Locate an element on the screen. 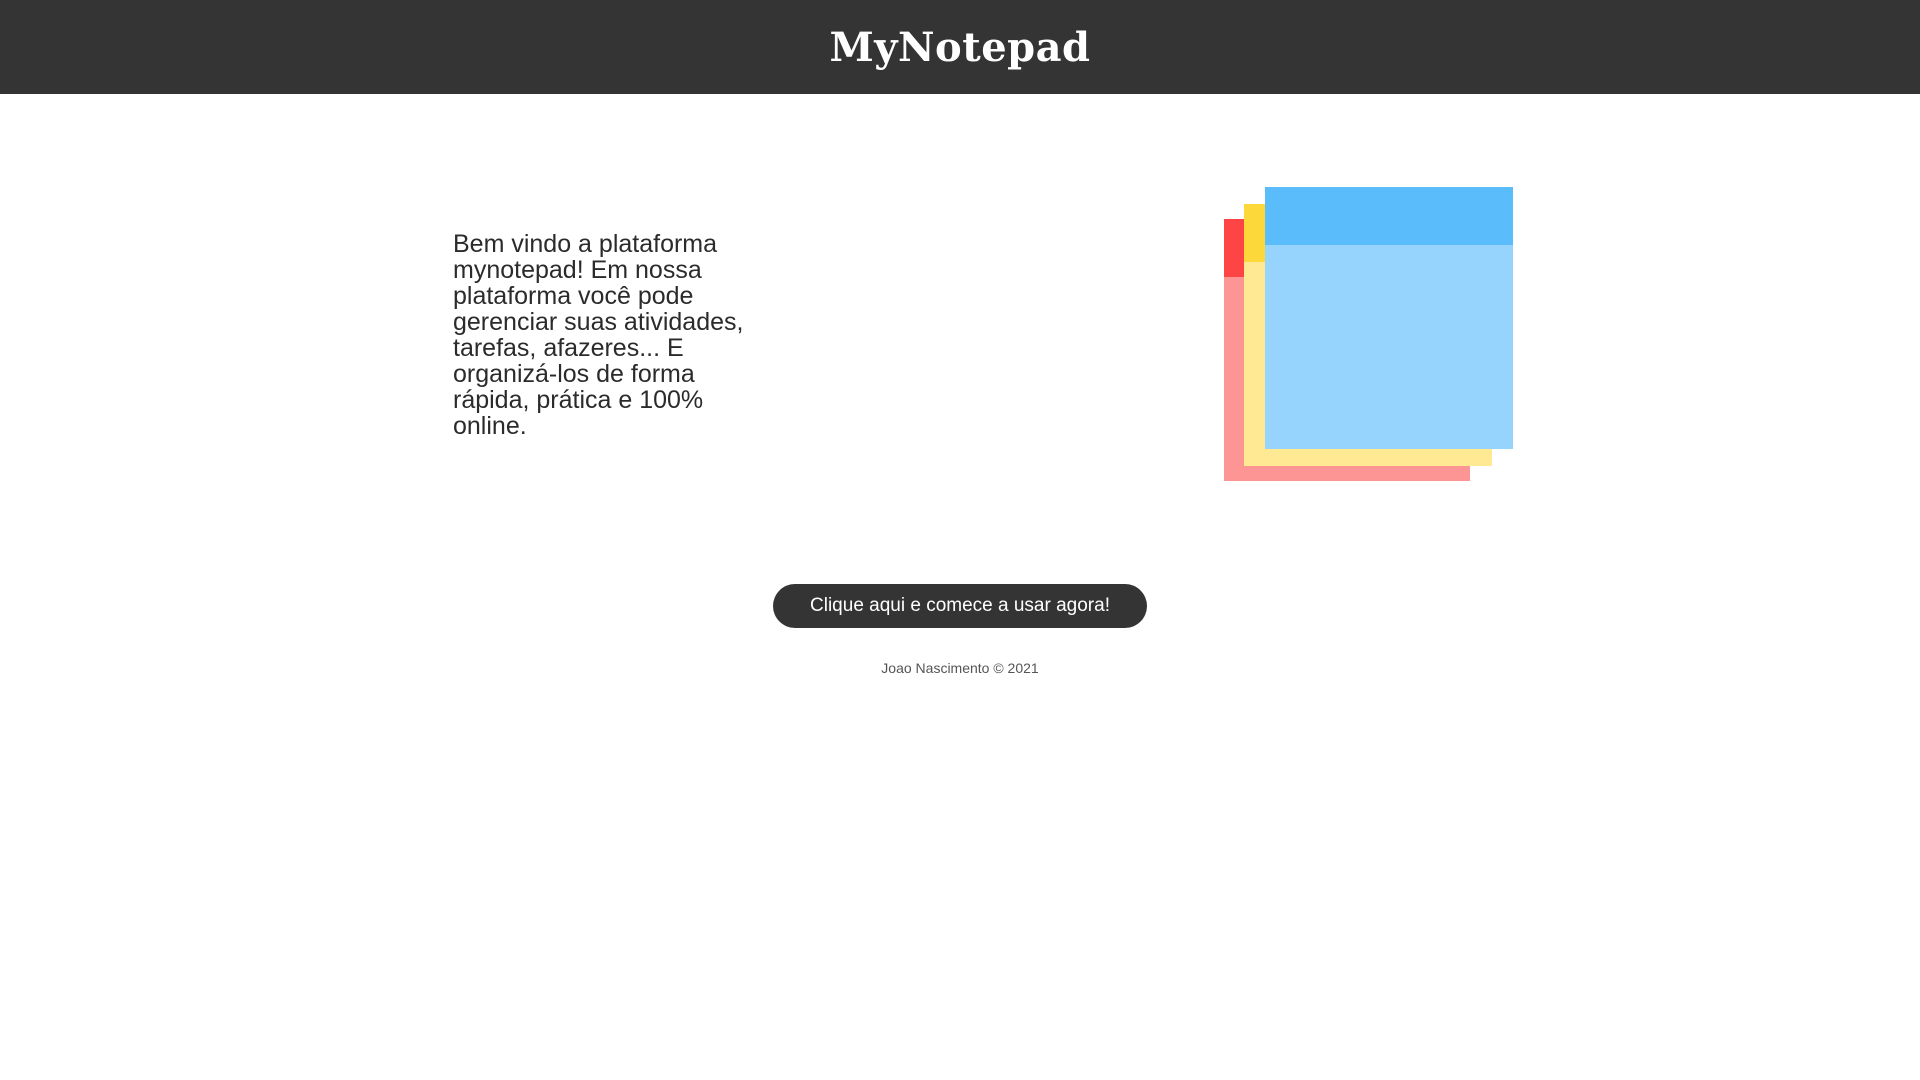 The height and width of the screenshot is (1080, 1920). sticky-notes-icon is located at coordinates (1367, 334).